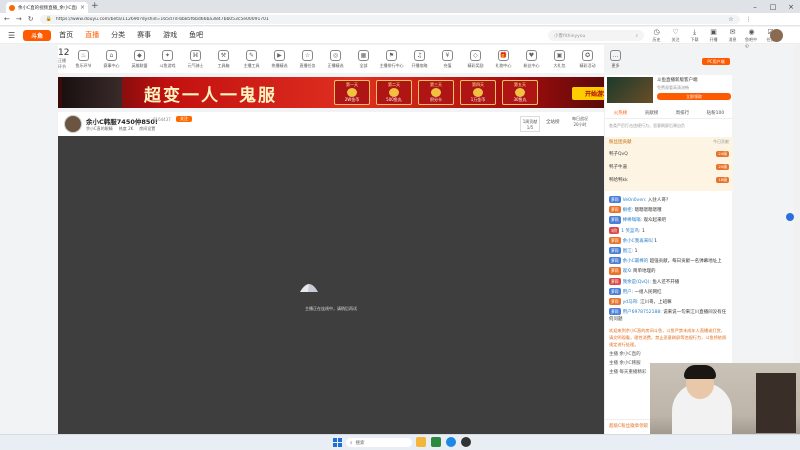 The height and width of the screenshot is (450, 800). What do you see at coordinates (195, 59) in the screenshot?
I see `category-item: ⌘ 元气骑士` at bounding box center [195, 59].